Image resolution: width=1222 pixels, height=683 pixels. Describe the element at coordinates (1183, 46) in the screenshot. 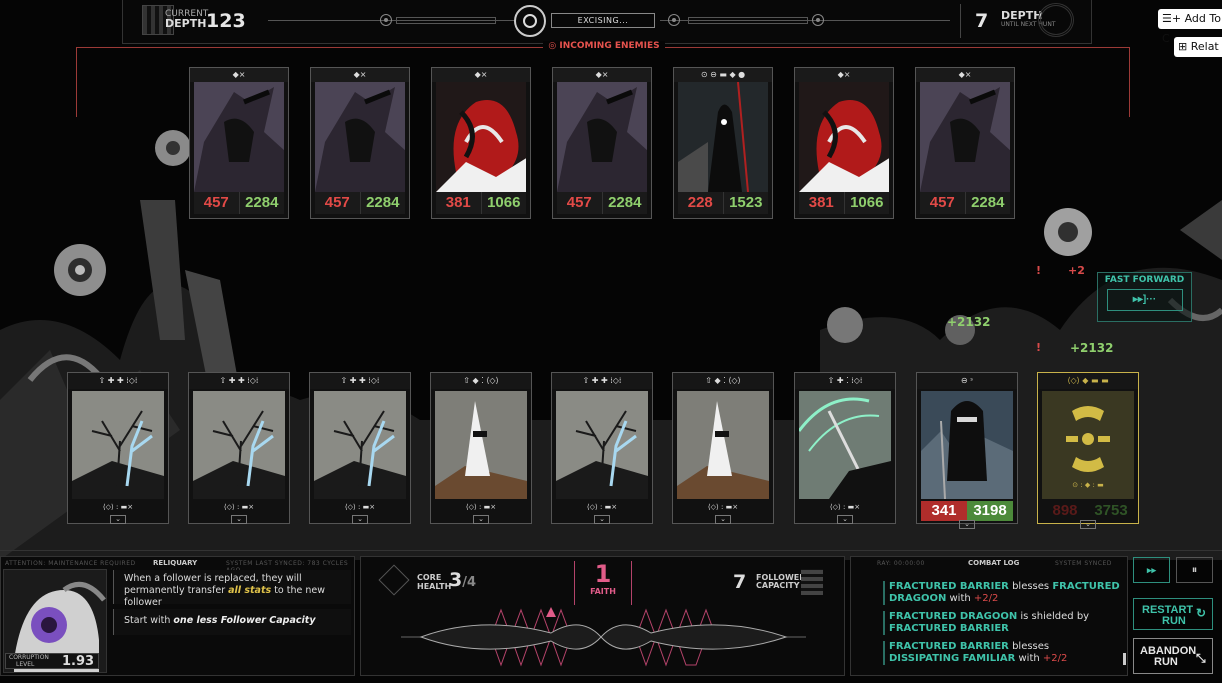

I see `map-icon: ⊞` at that location.